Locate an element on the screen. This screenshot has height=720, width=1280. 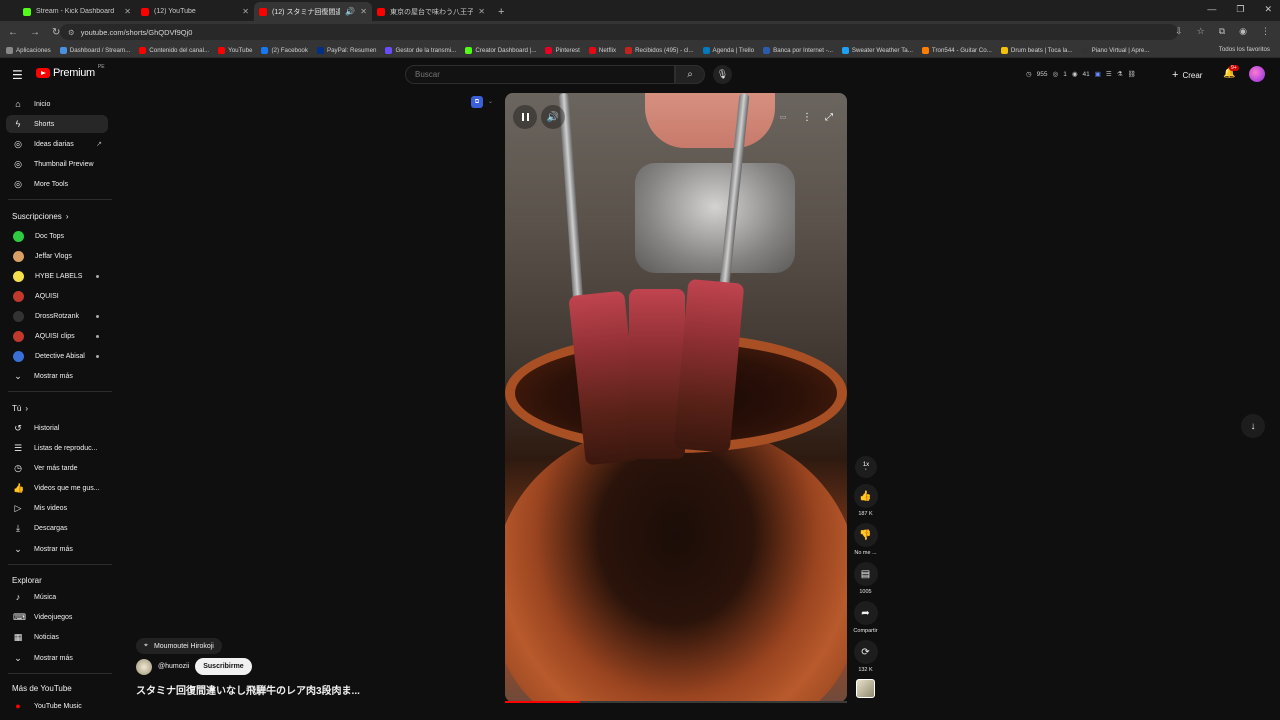
sidebar-subscription-item: HYBE LABELS is located at coordinates (57, 276).